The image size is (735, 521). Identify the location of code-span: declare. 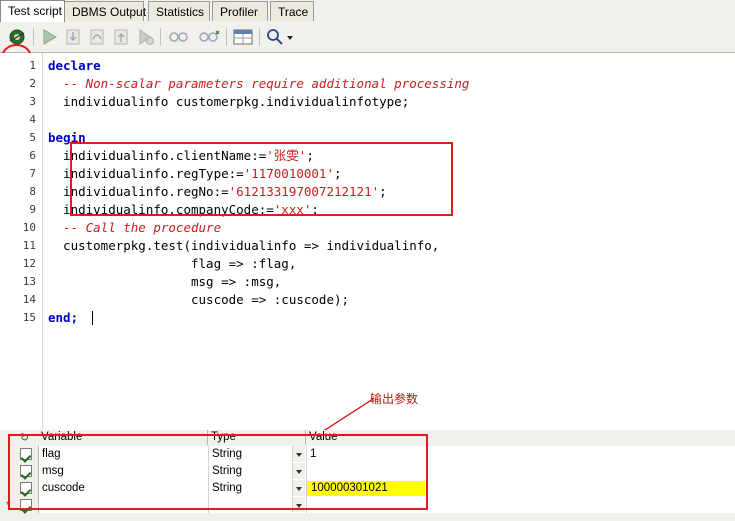
(74, 65).